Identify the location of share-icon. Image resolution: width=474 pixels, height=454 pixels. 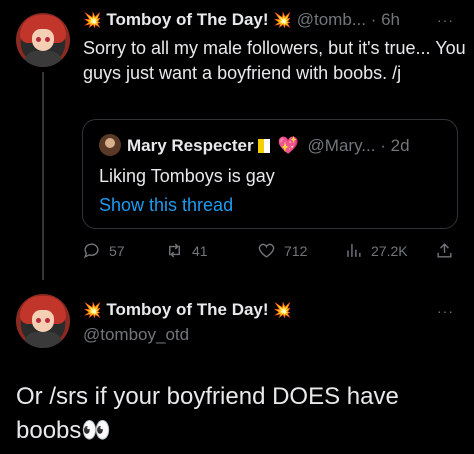
(444, 250).